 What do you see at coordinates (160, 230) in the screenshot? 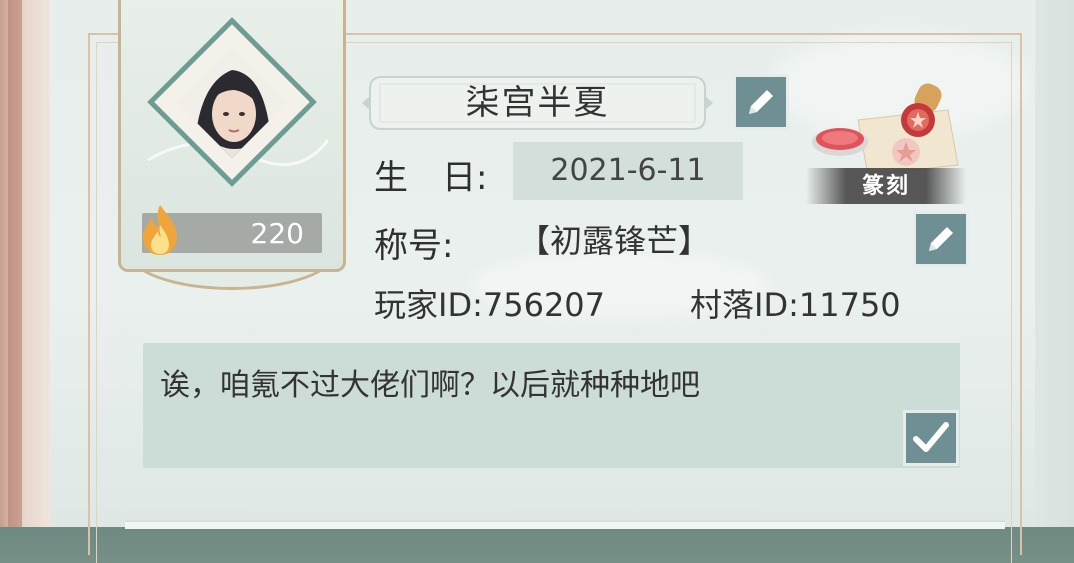
I see `flame-icon` at bounding box center [160, 230].